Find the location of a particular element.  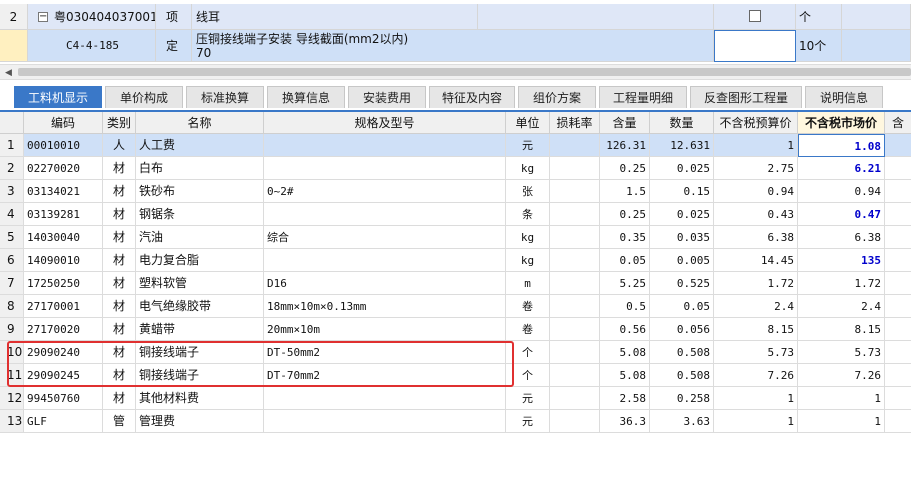

content-cell: 2.58 is located at coordinates (625, 398).